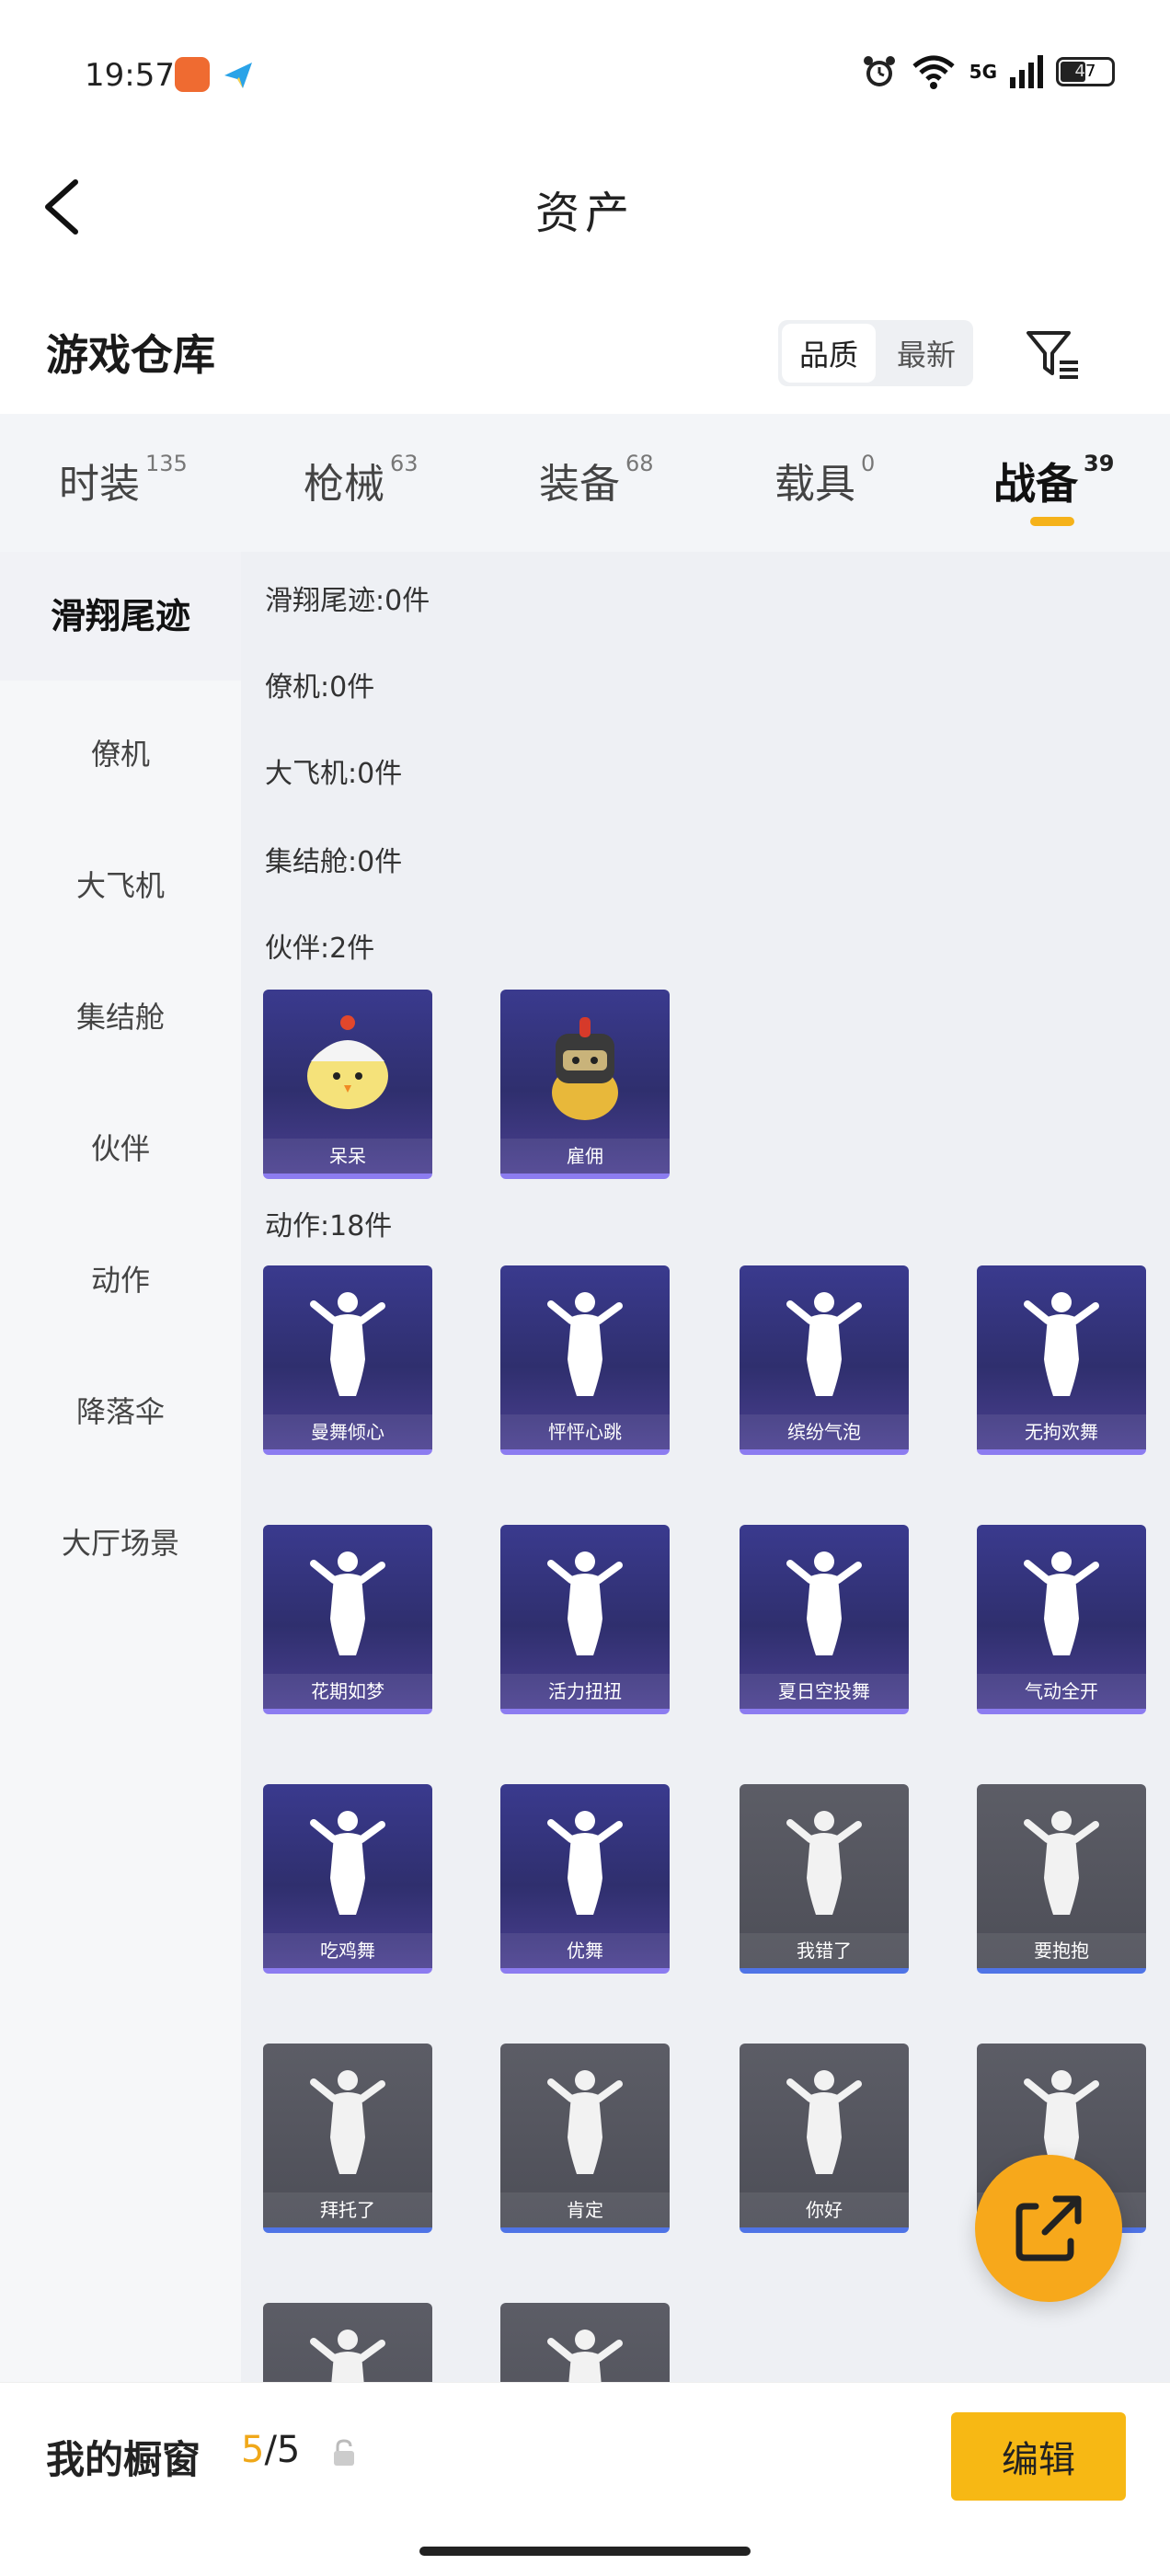 Image resolution: width=1170 pixels, height=2576 pixels. I want to click on tab-count: 0, so click(868, 463).